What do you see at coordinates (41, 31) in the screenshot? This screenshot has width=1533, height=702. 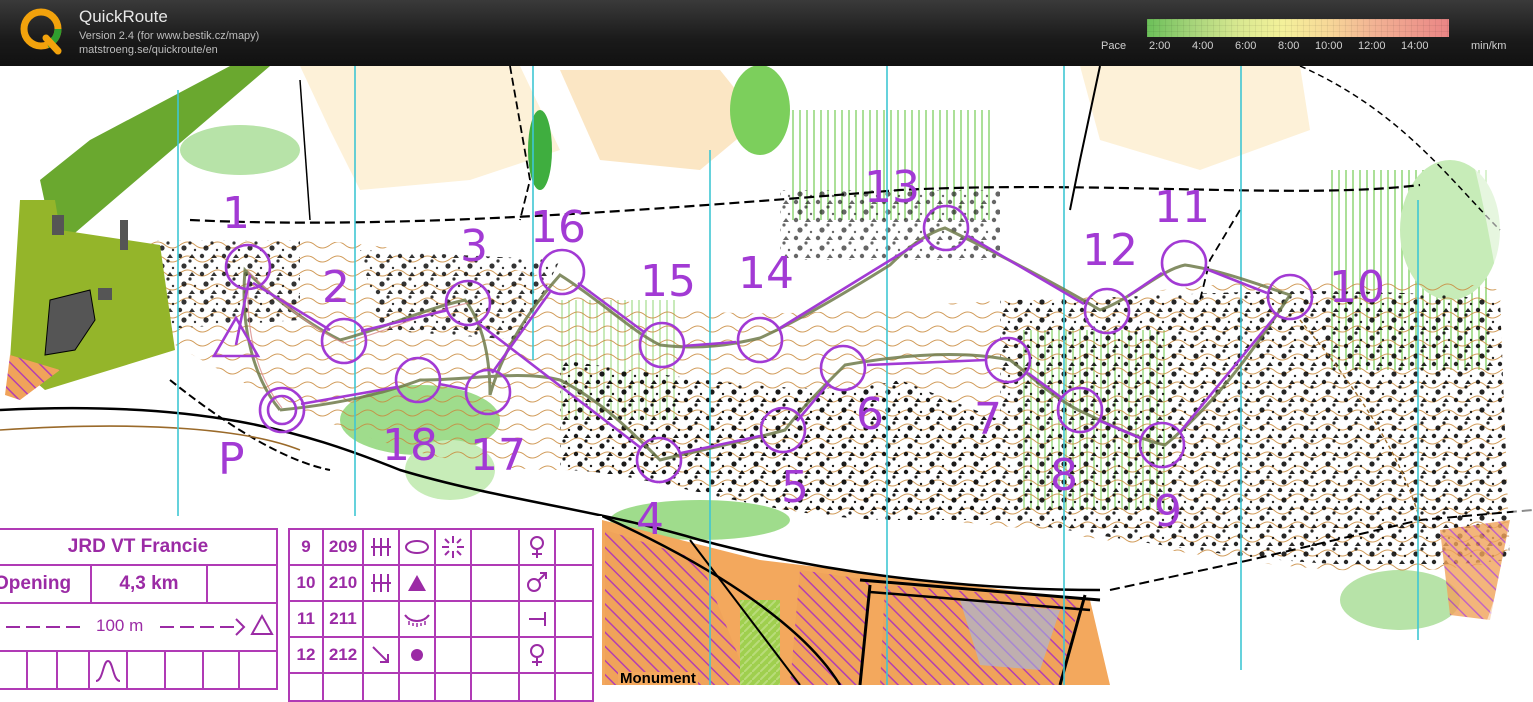 I see `quickroute-logo-icon` at bounding box center [41, 31].